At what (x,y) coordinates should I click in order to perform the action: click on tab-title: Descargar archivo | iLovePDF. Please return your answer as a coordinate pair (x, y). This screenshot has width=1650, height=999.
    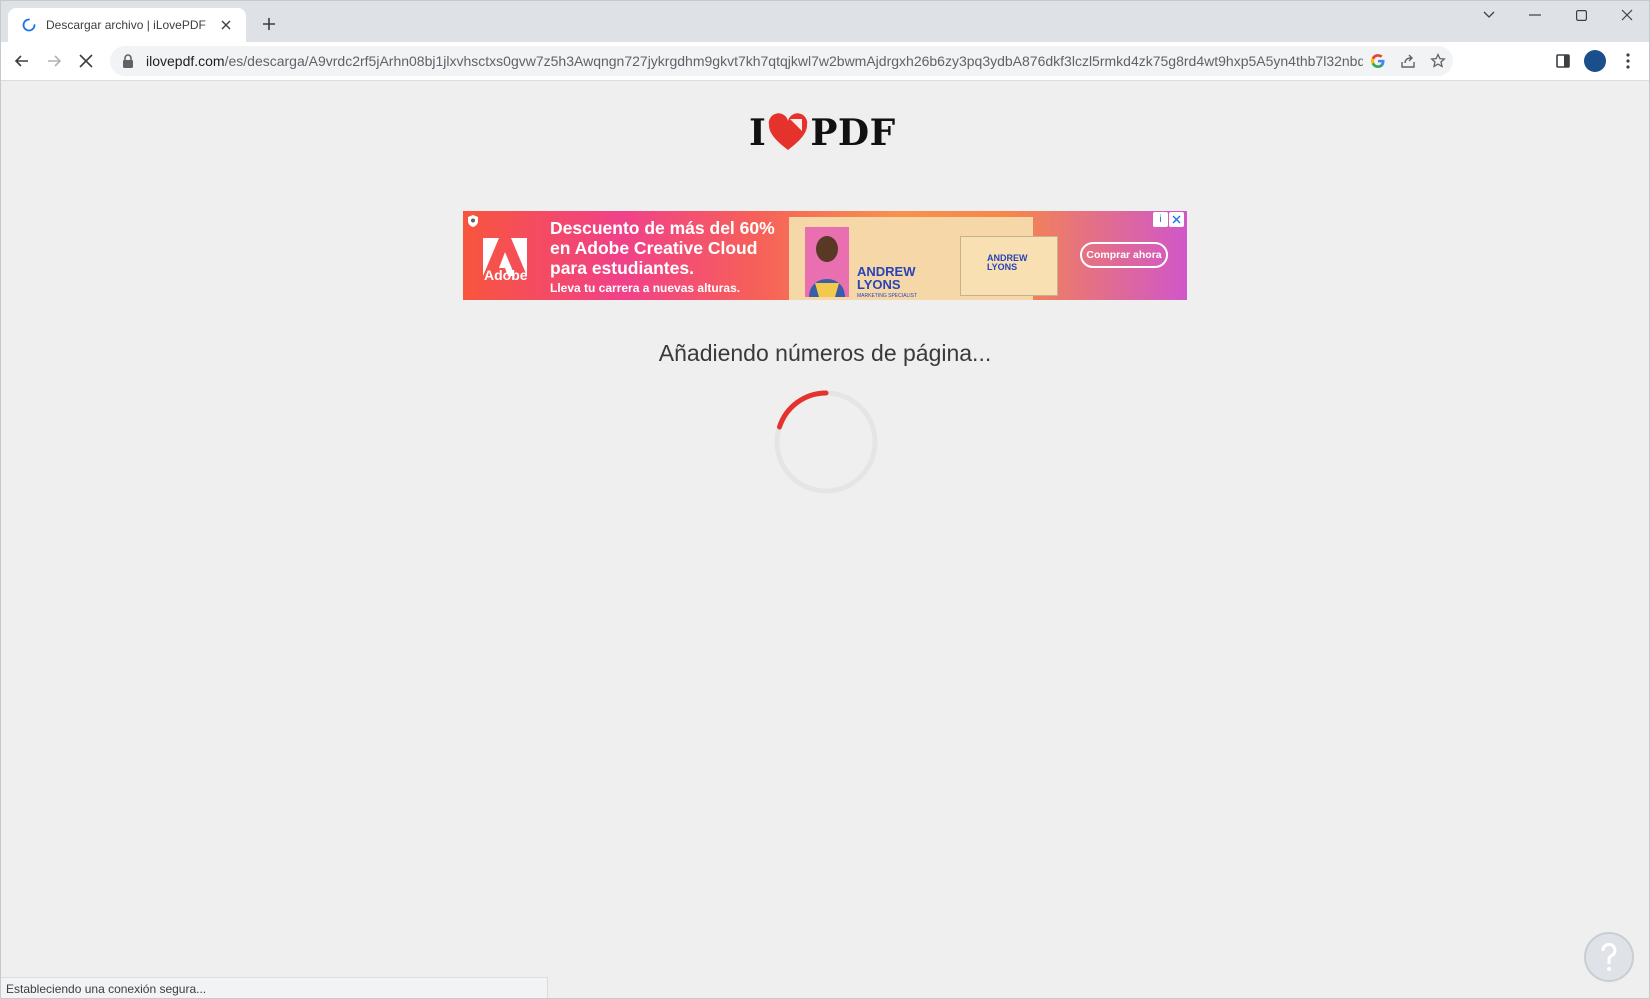
    Looking at the image, I should click on (126, 25).